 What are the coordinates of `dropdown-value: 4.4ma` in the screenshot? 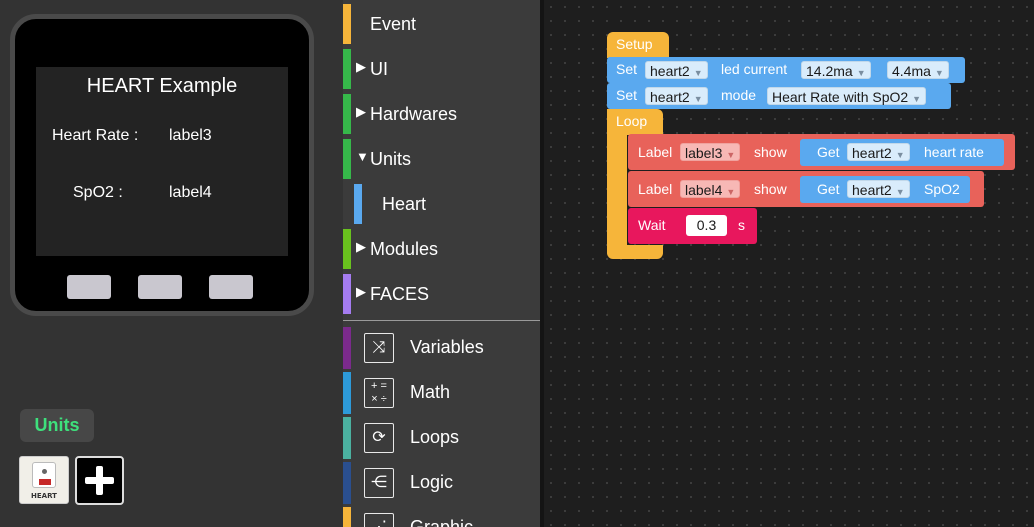 It's located at (911, 71).